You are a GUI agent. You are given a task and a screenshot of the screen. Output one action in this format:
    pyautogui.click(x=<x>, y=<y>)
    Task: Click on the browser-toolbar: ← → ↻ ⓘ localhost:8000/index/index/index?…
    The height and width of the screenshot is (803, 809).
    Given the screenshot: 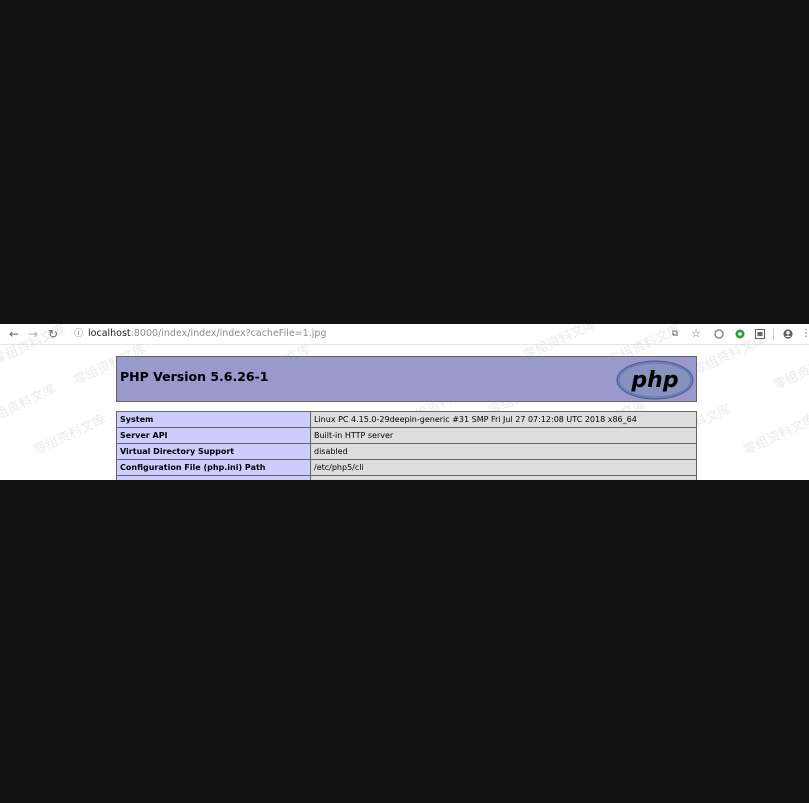 What is the action you would take?
    pyautogui.click(x=404, y=334)
    